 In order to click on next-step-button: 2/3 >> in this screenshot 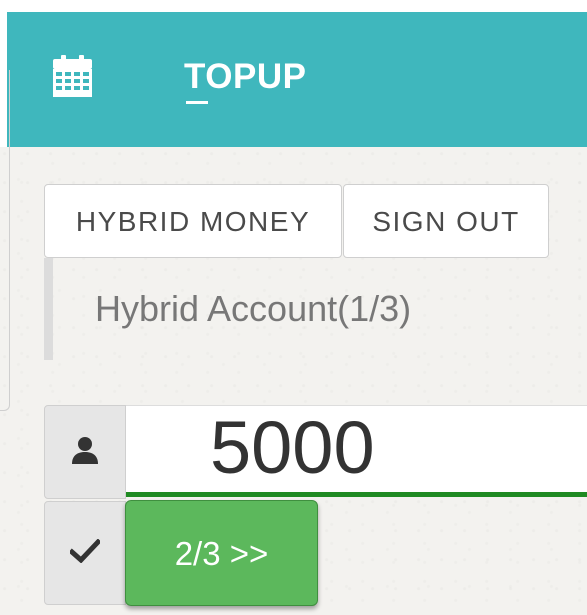, I will do `click(221, 553)`.